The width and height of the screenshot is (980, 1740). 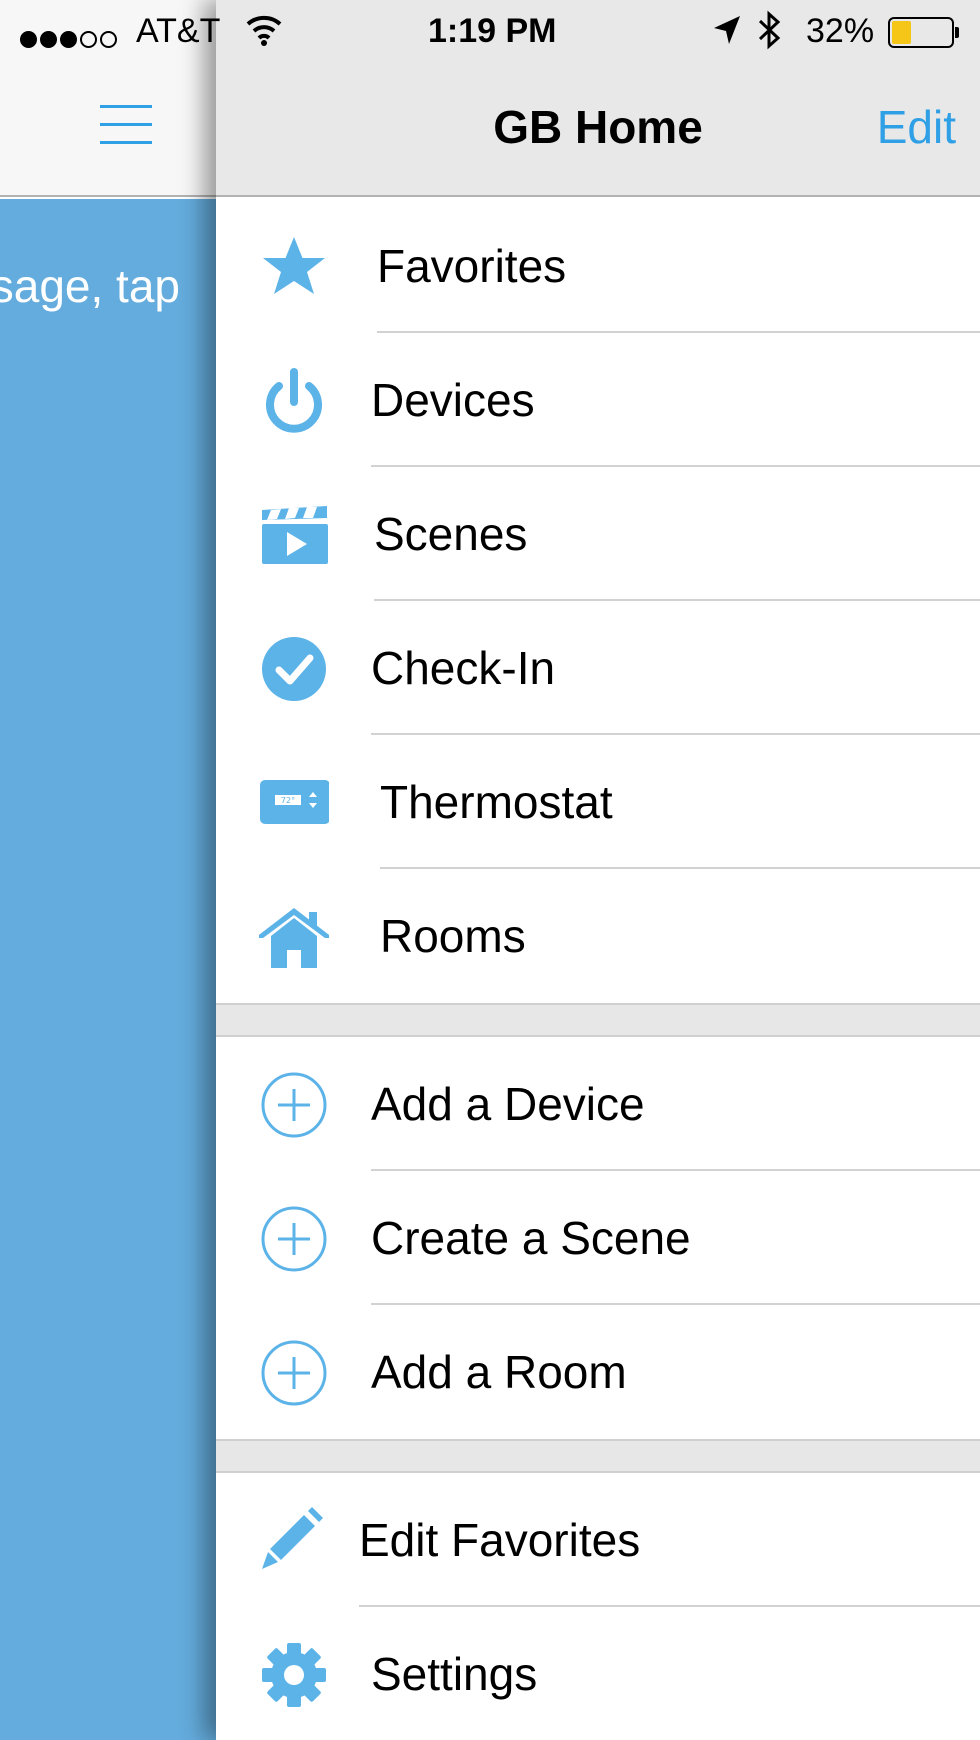 I want to click on signal-strength-icon, so click(x=70, y=37).